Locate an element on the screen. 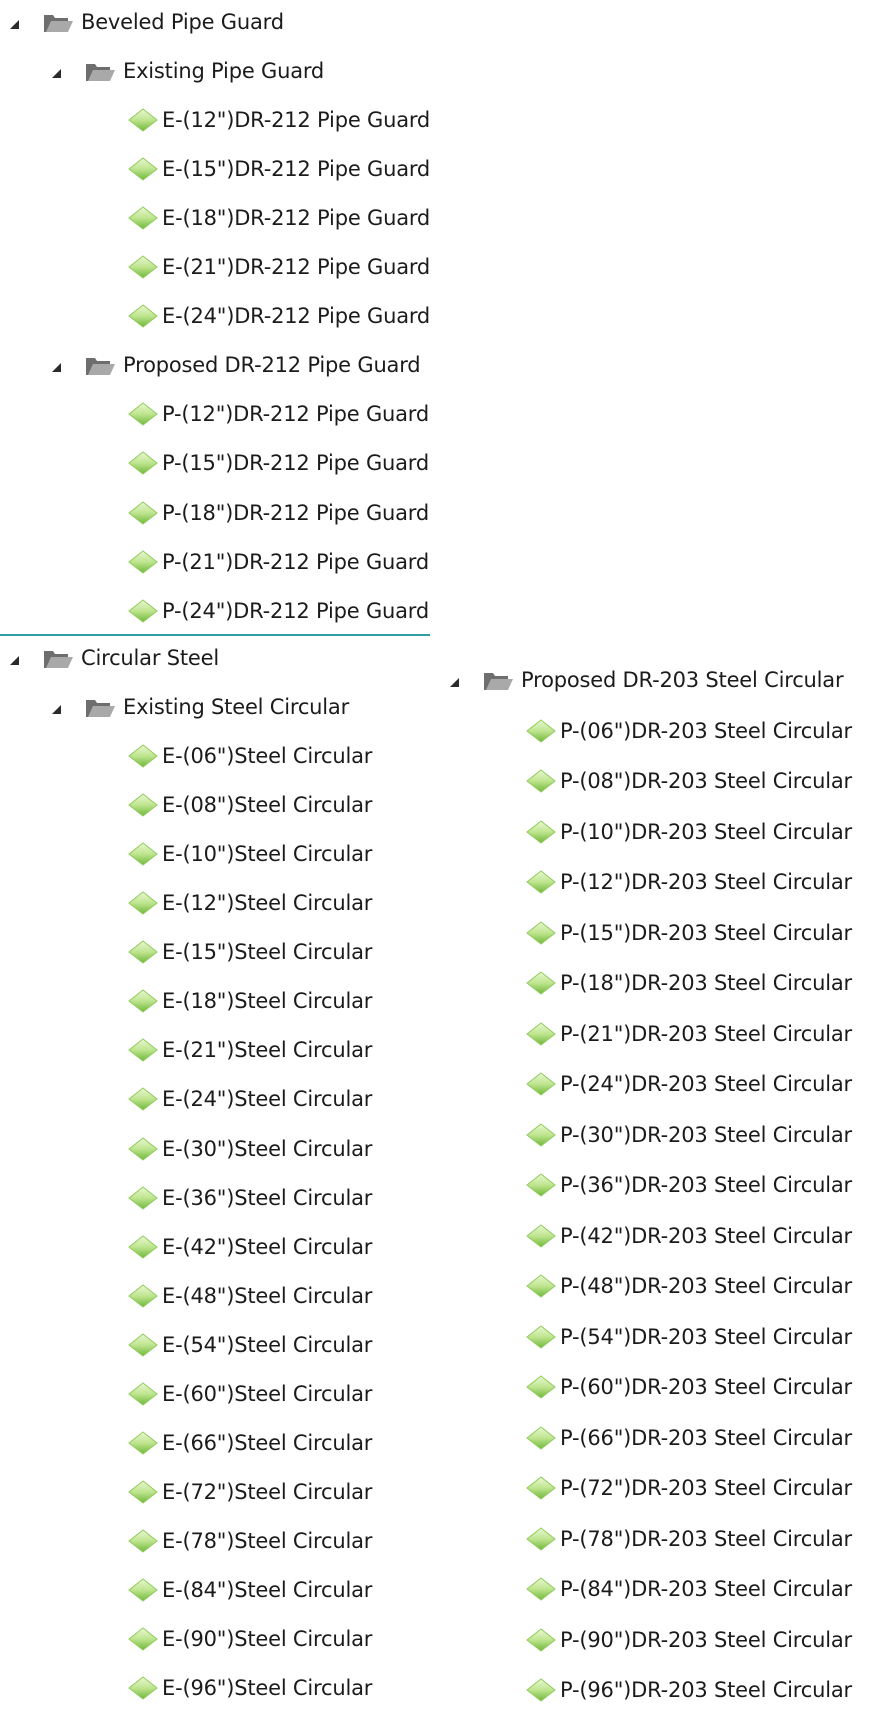 This screenshot has width=887, height=1710. tree-item: E-(18")Steel Circular is located at coordinates (250, 1001).